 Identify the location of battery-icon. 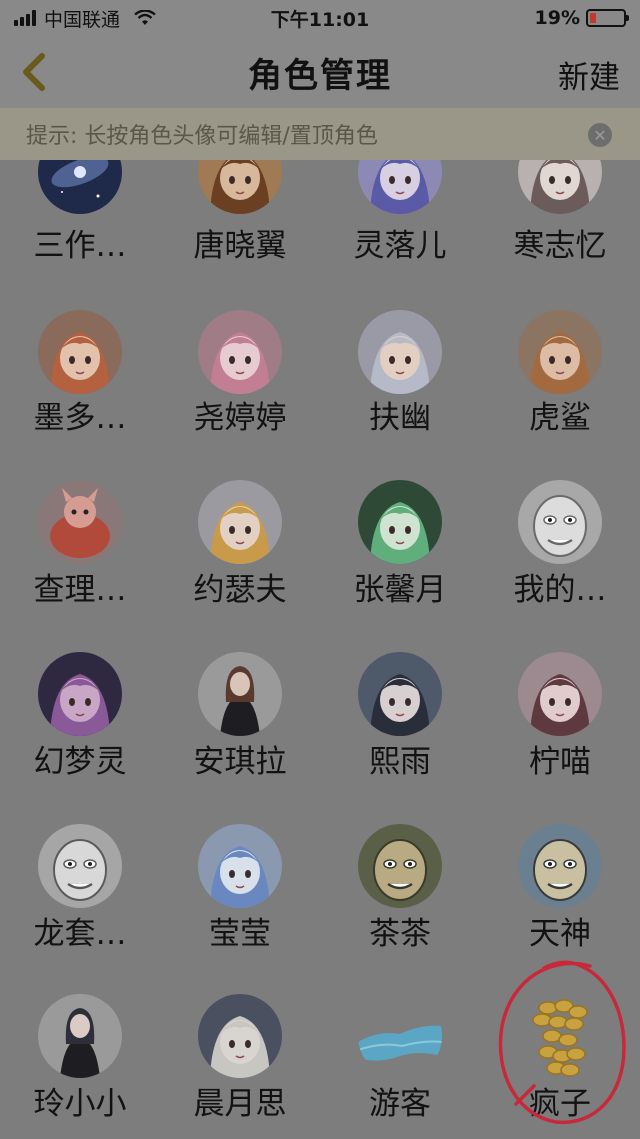
(607, 18).